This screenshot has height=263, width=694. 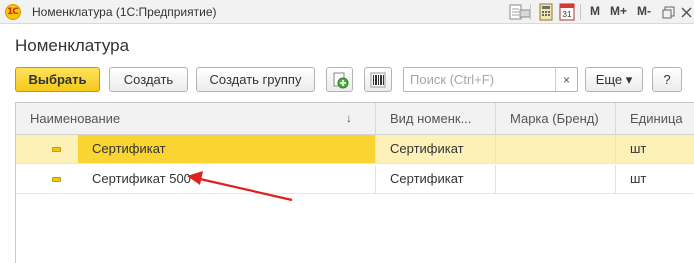 I want to click on calendar-day: 31, so click(x=567, y=14).